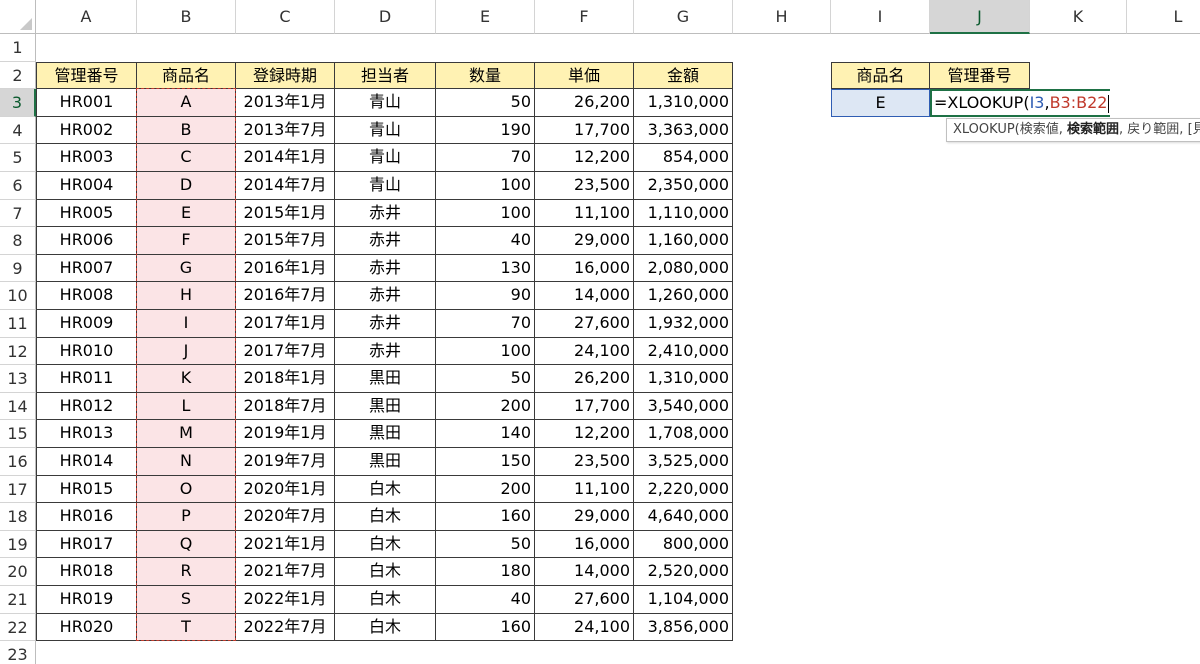 This screenshot has width=1200, height=664. I want to click on table-cell-r6-c6: 29,000, so click(584, 241).